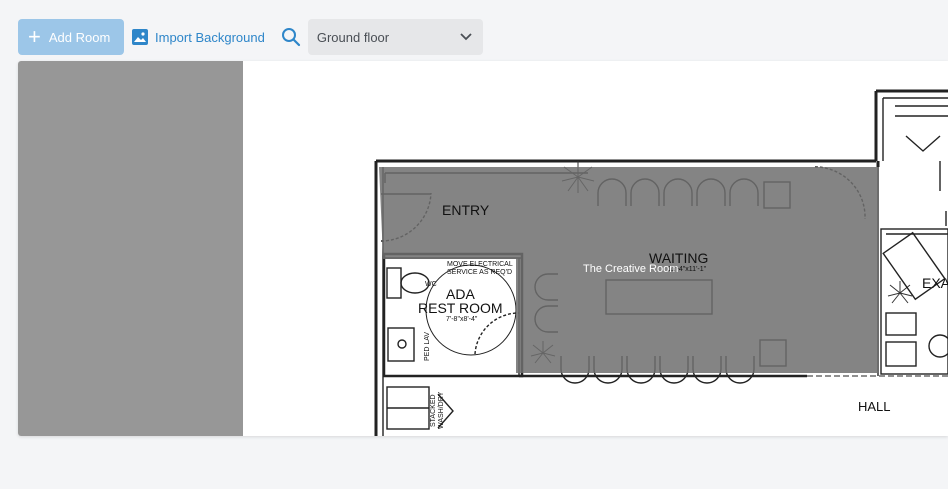 The height and width of the screenshot is (489, 948). I want to click on import-background-label: Import Background, so click(210, 37).